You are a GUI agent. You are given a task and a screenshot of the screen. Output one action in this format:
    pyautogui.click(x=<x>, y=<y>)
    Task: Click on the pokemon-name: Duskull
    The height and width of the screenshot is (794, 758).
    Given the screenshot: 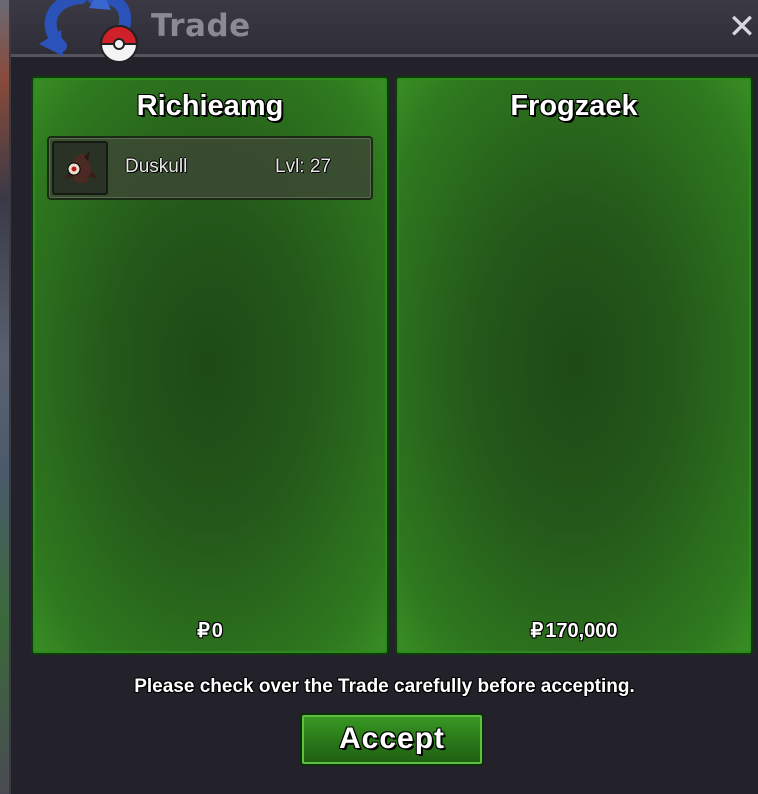 What is the action you would take?
    pyautogui.click(x=156, y=166)
    